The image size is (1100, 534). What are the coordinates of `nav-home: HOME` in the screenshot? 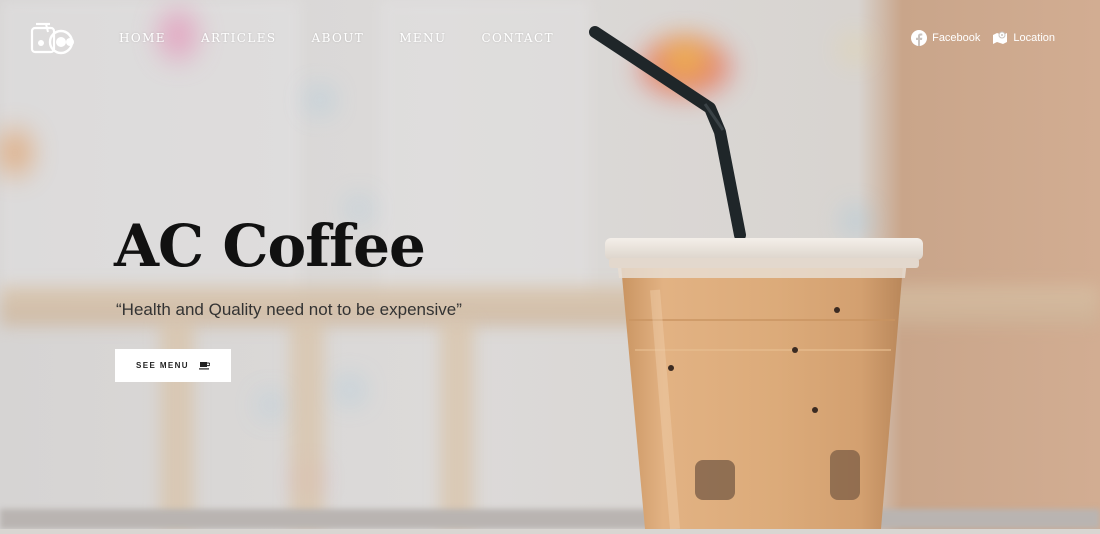 It's located at (142, 38).